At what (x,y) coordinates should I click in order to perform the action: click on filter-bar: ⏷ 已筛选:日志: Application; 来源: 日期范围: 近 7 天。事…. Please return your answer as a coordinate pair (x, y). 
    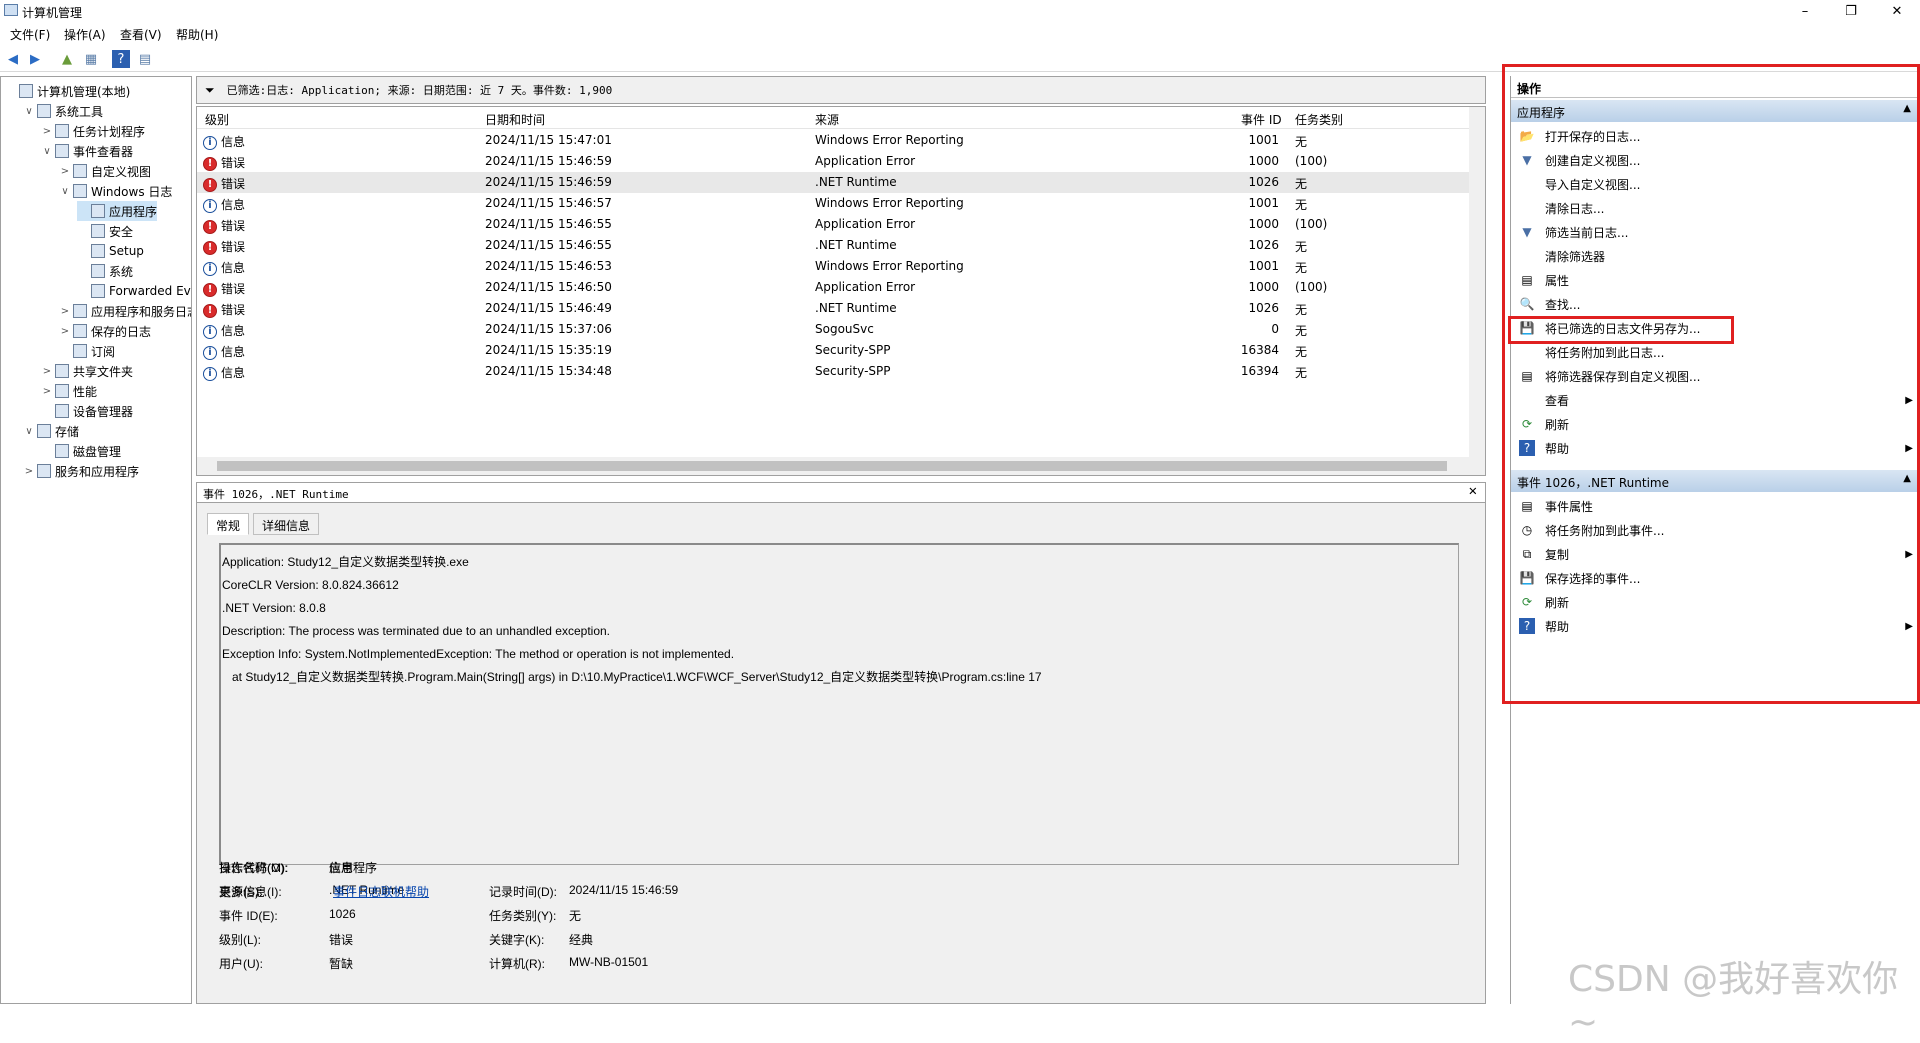
    Looking at the image, I should click on (841, 90).